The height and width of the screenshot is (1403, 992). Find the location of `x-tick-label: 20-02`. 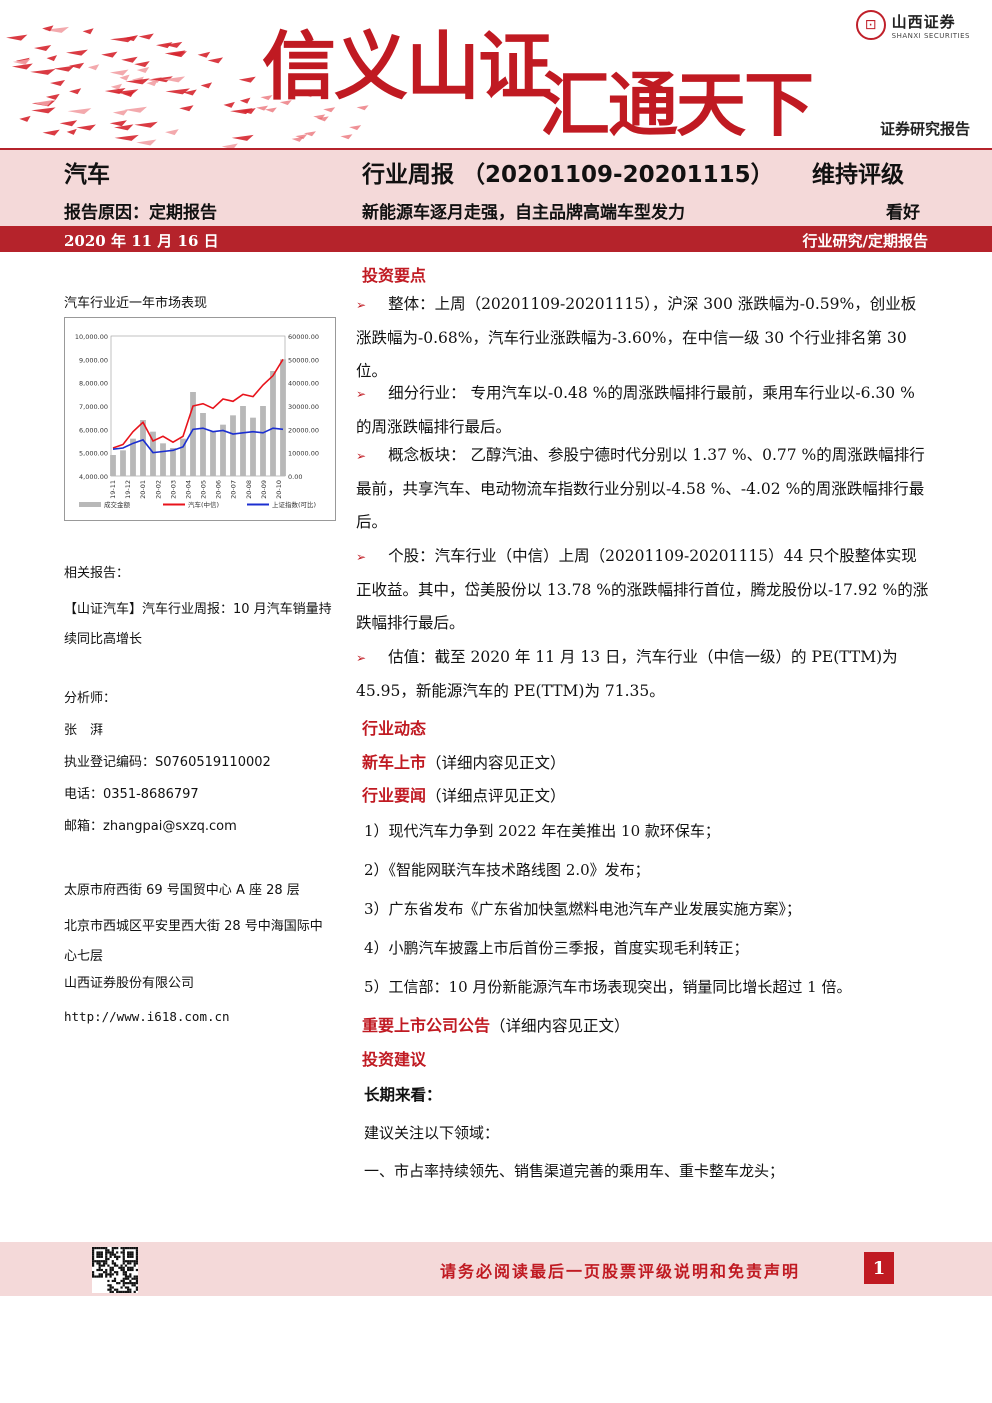

x-tick-label: 20-02 is located at coordinates (158, 489).